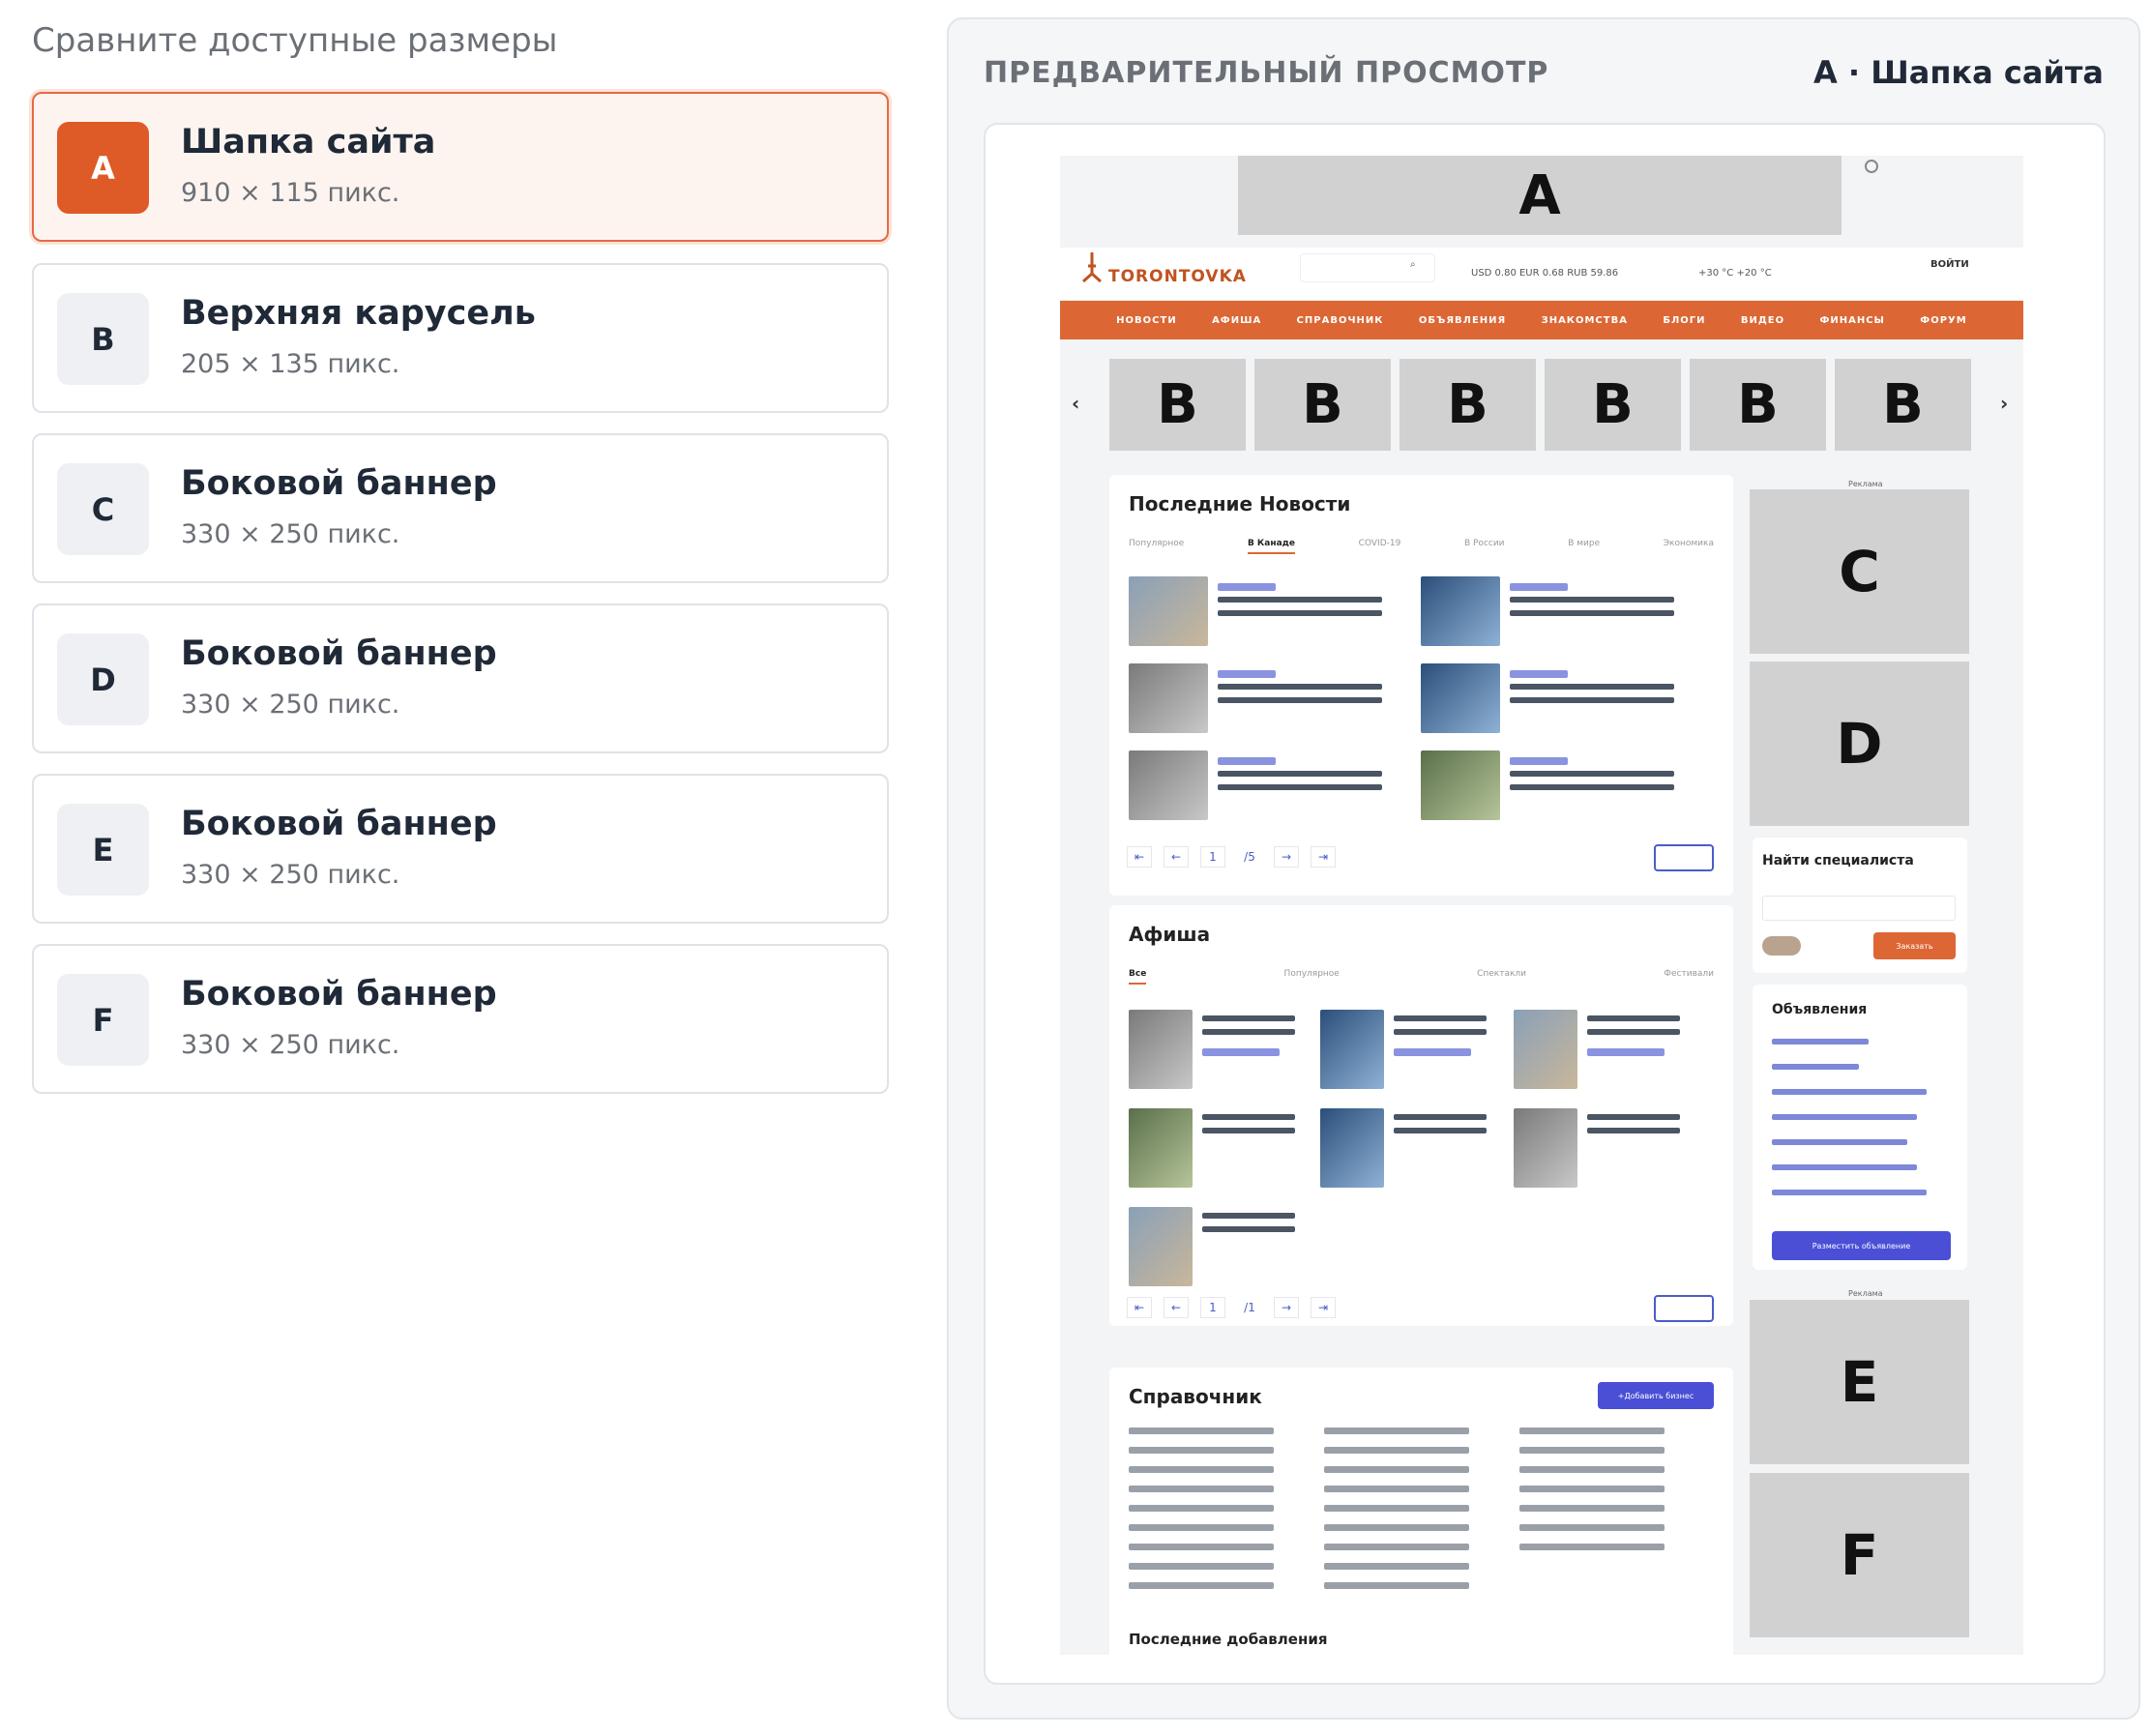 Image resolution: width=2151 pixels, height=1736 pixels. Describe the element at coordinates (1854, 1127) in the screenshot. I see `classifieds-list` at that location.